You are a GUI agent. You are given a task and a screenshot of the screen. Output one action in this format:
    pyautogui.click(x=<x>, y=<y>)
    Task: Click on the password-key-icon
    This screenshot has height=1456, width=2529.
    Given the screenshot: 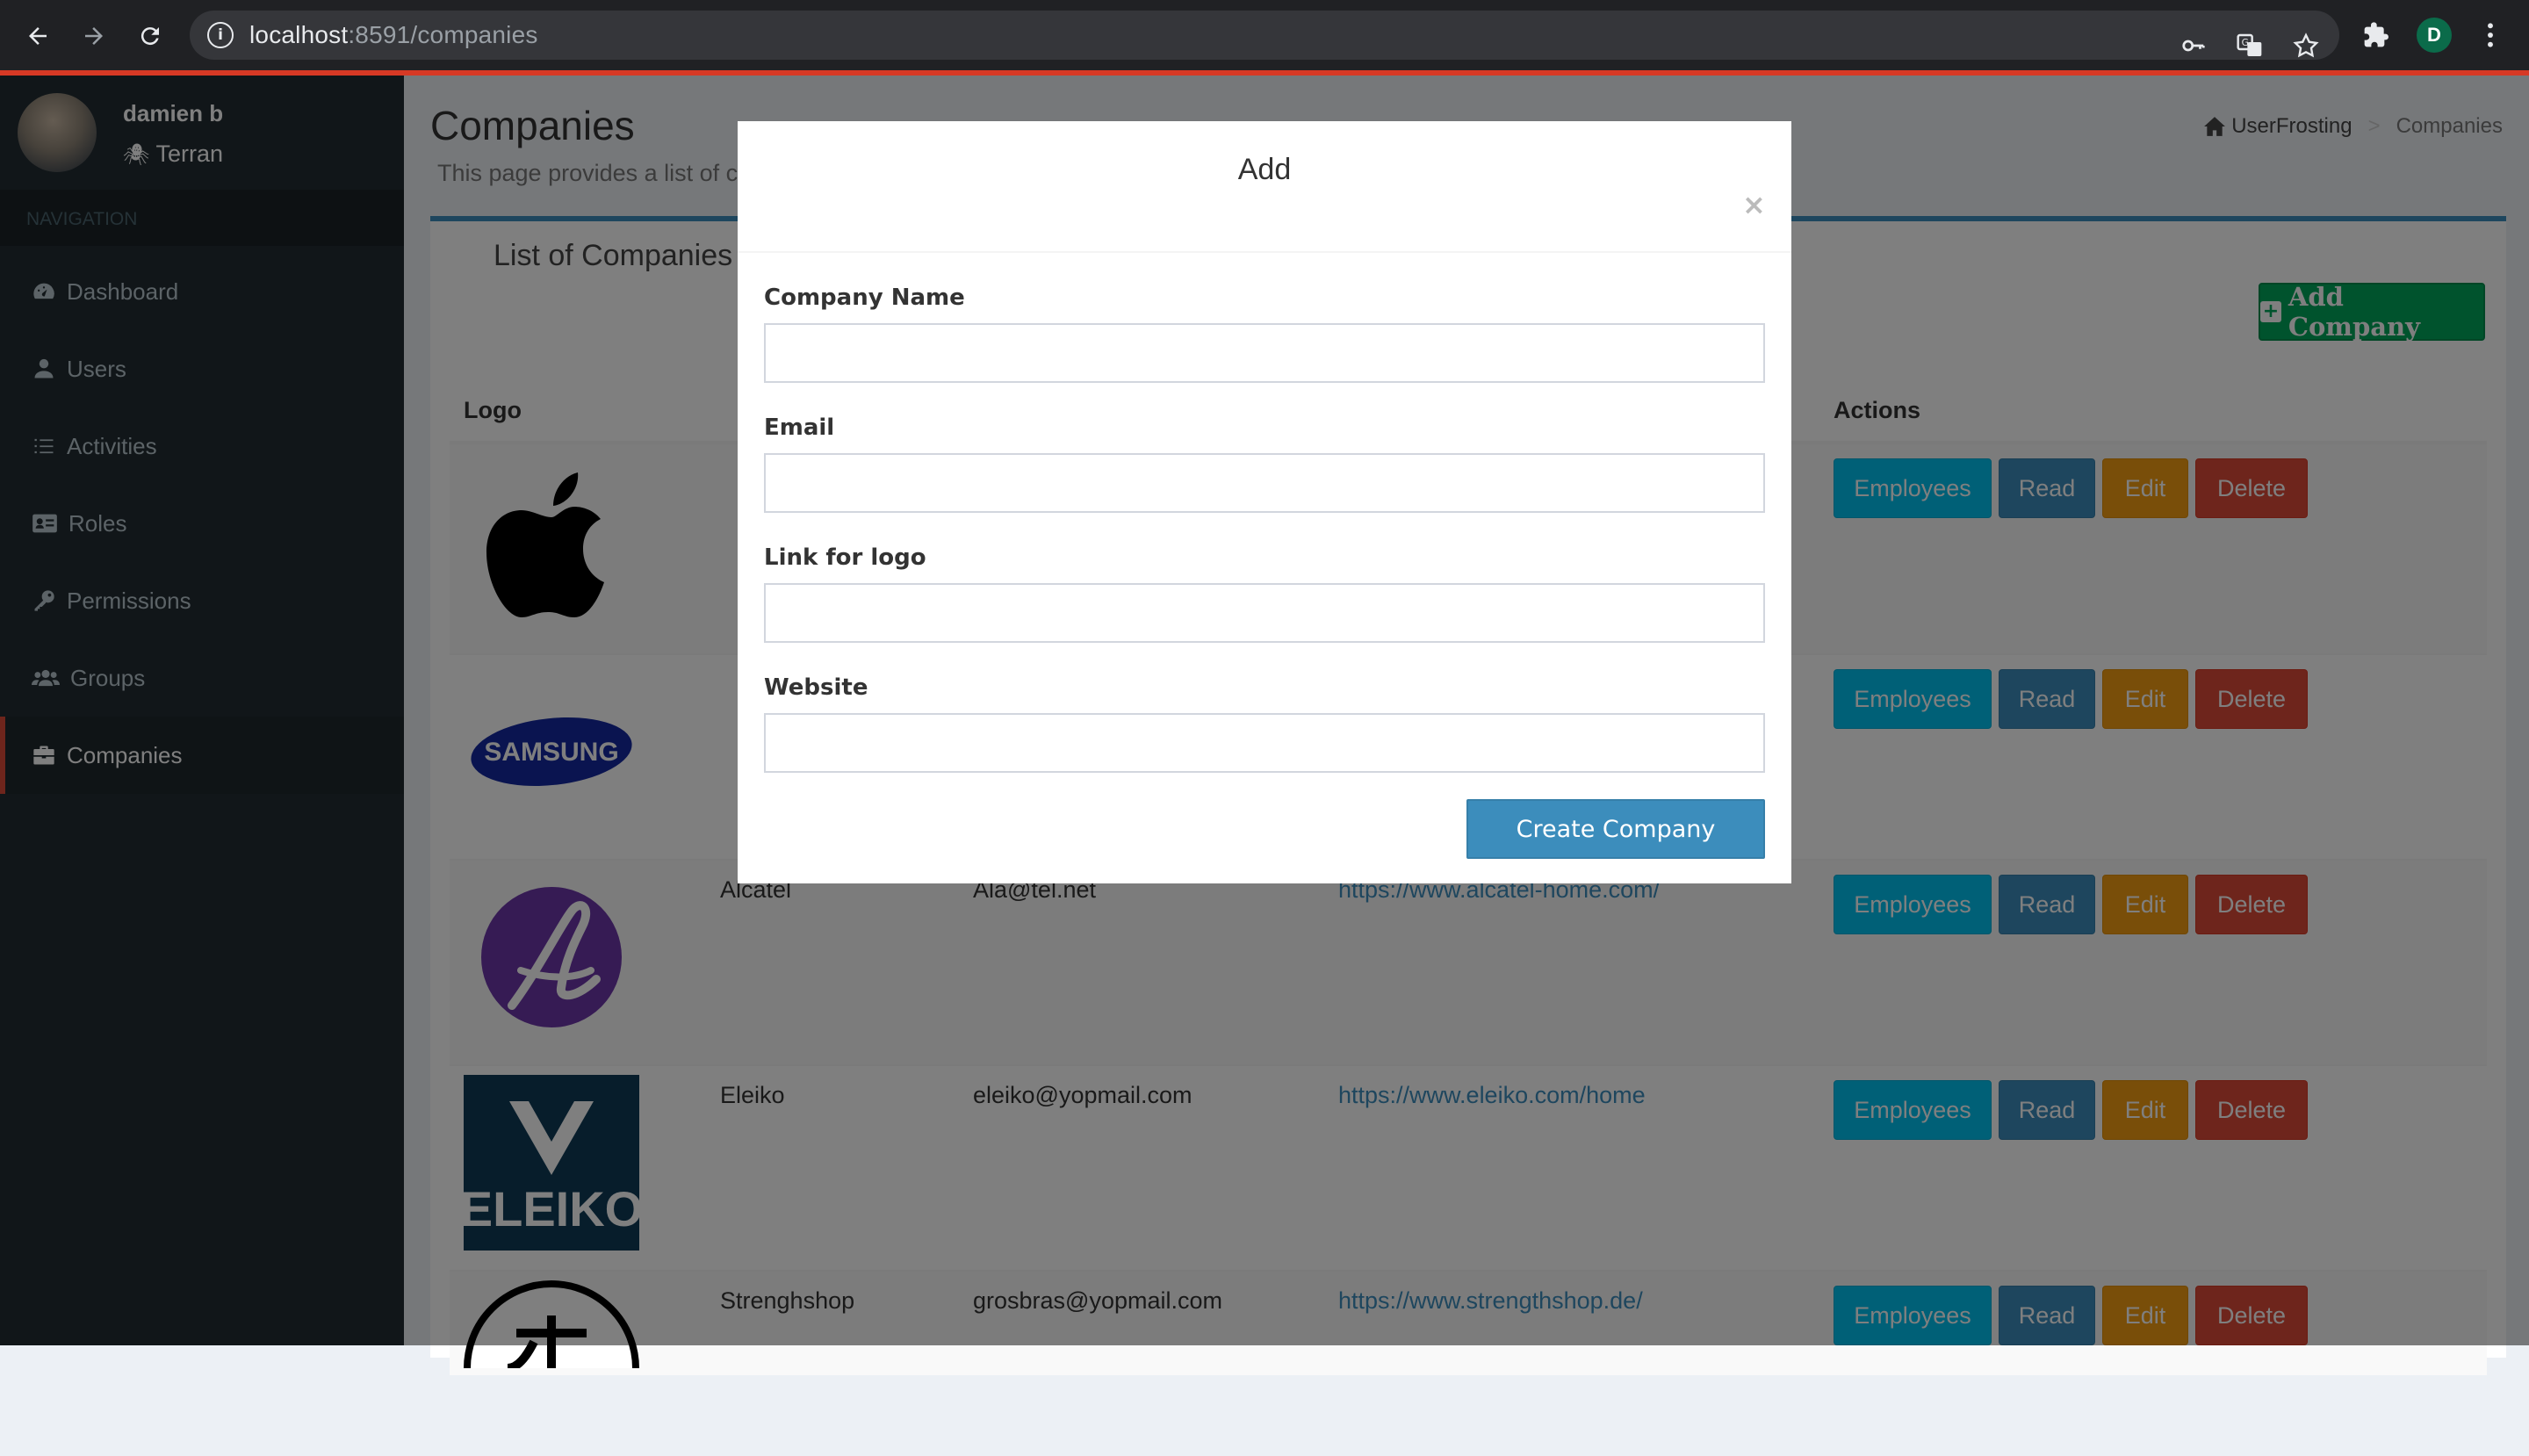 What is the action you would take?
    pyautogui.click(x=2194, y=45)
    